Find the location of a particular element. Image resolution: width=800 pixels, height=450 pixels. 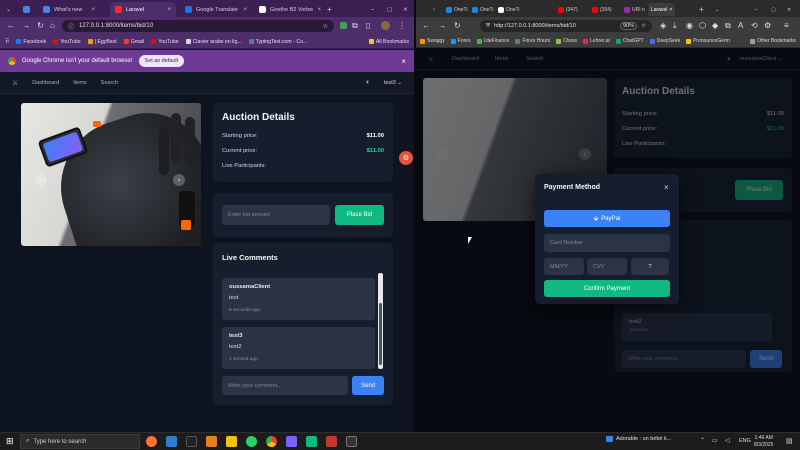

menu-icon: ⋮ is located at coordinates (402, 26).